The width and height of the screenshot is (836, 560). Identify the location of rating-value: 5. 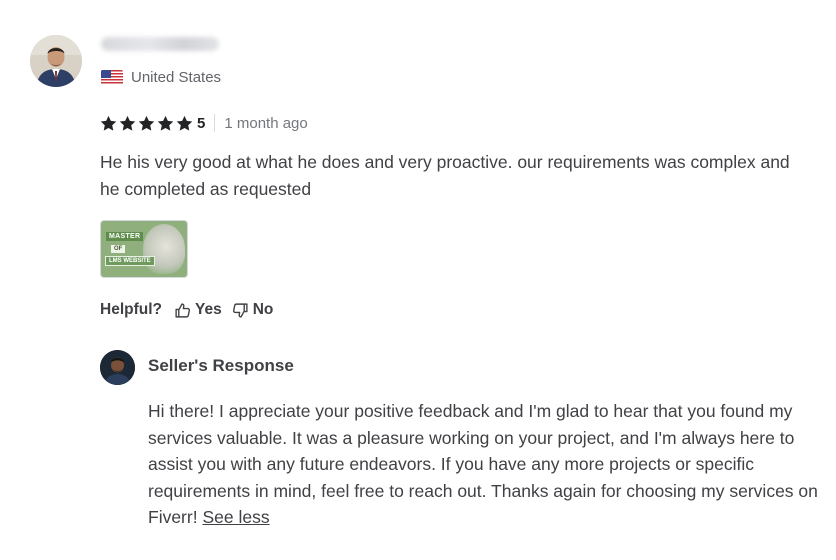
(201, 123).